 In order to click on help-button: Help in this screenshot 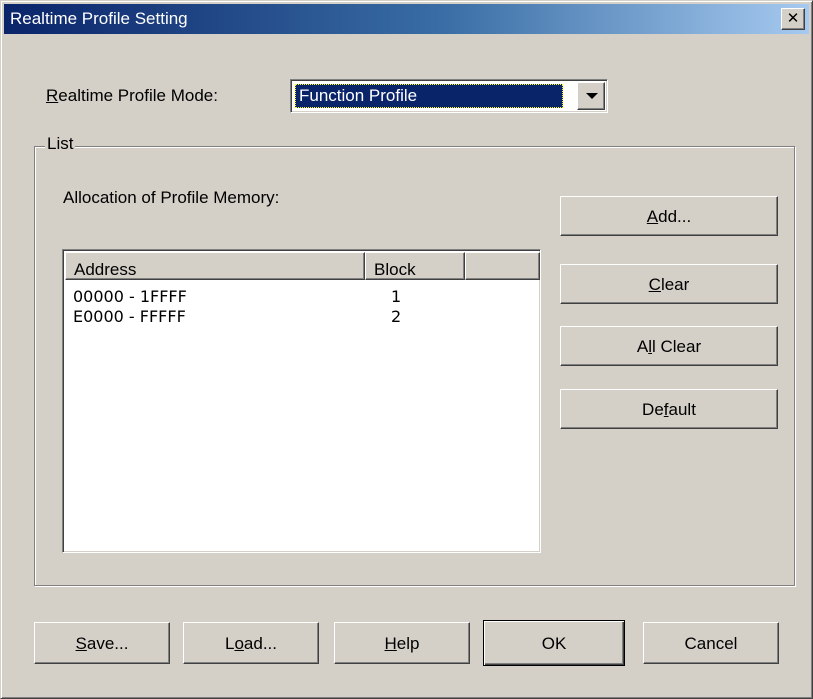, I will do `click(402, 643)`.